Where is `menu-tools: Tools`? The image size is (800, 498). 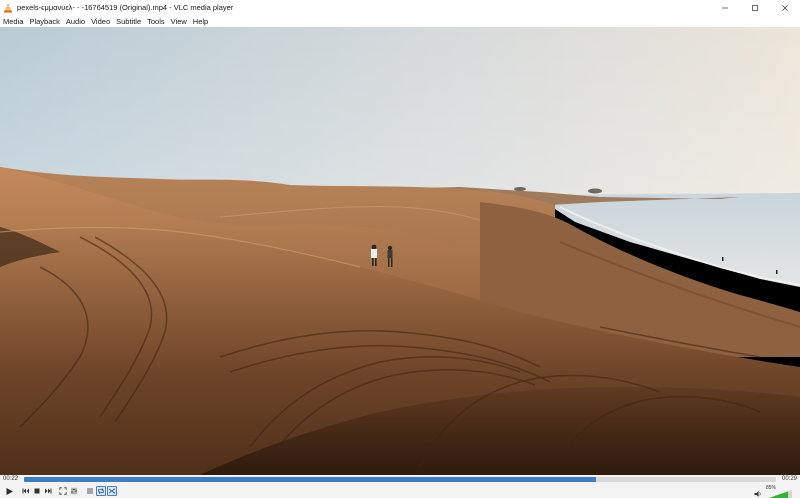
menu-tools: Tools is located at coordinates (156, 21).